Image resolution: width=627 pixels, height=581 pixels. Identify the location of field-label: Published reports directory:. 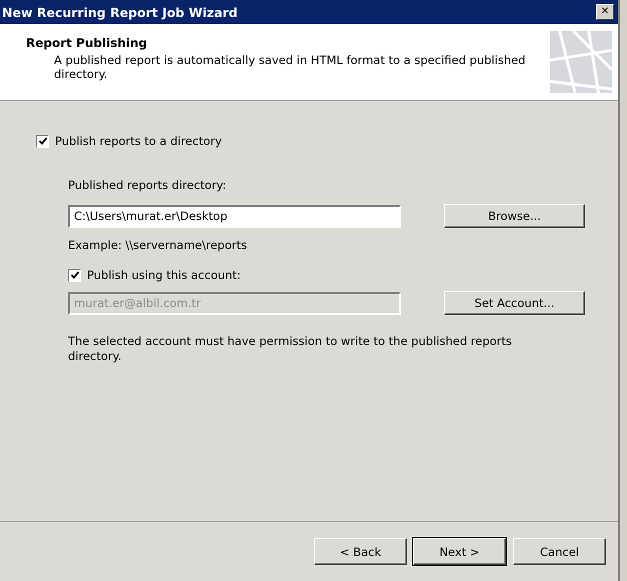
(148, 185).